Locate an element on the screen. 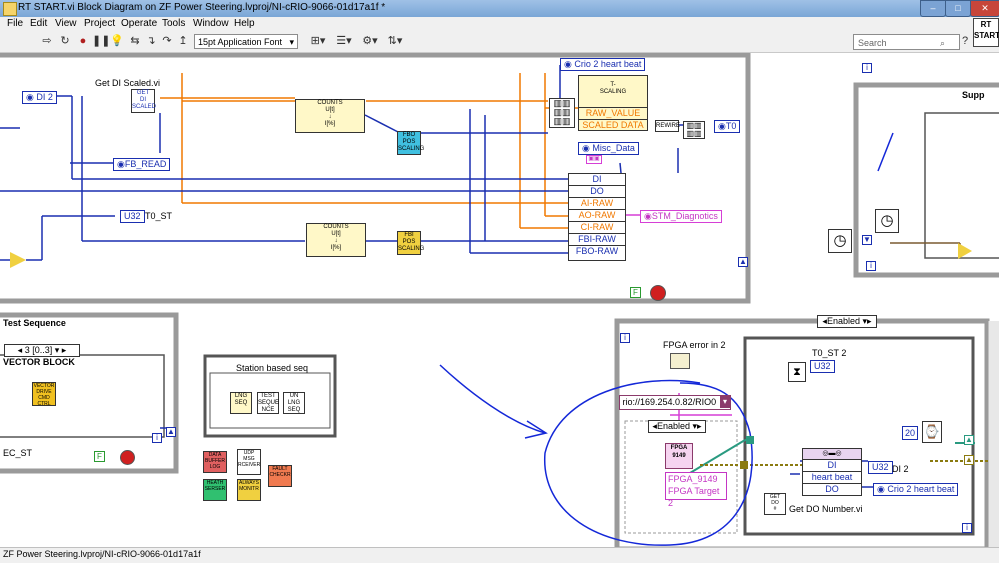  menu-operate: Operate is located at coordinates (139, 23).